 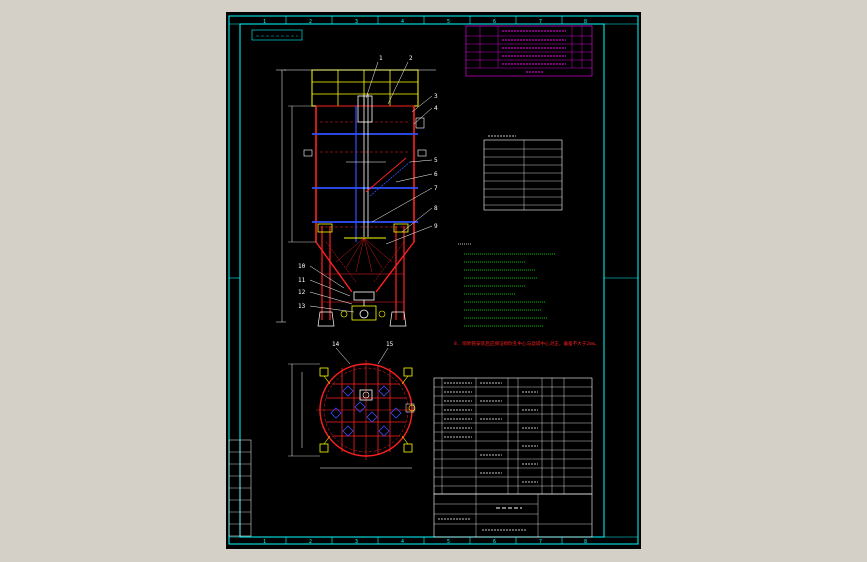 What do you see at coordinates (336, 344) in the screenshot?
I see `callout-number: 14` at bounding box center [336, 344].